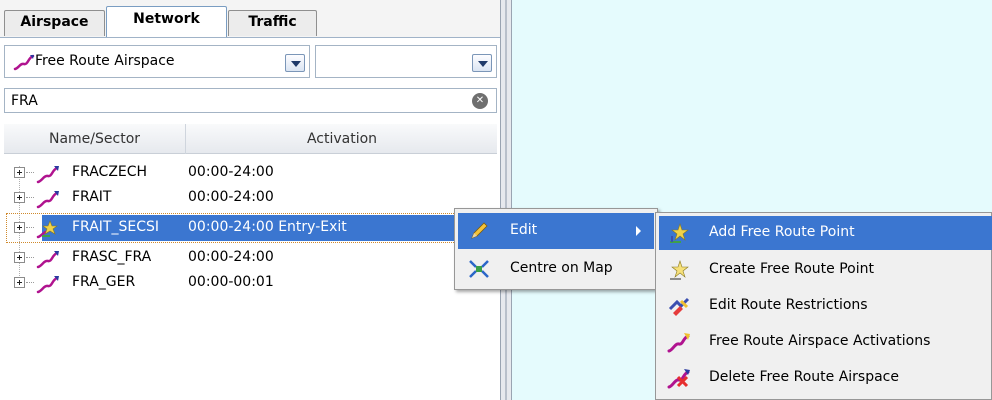 The width and height of the screenshot is (992, 400). Describe the element at coordinates (524, 230) in the screenshot. I see `menu-item-label: Edit` at that location.